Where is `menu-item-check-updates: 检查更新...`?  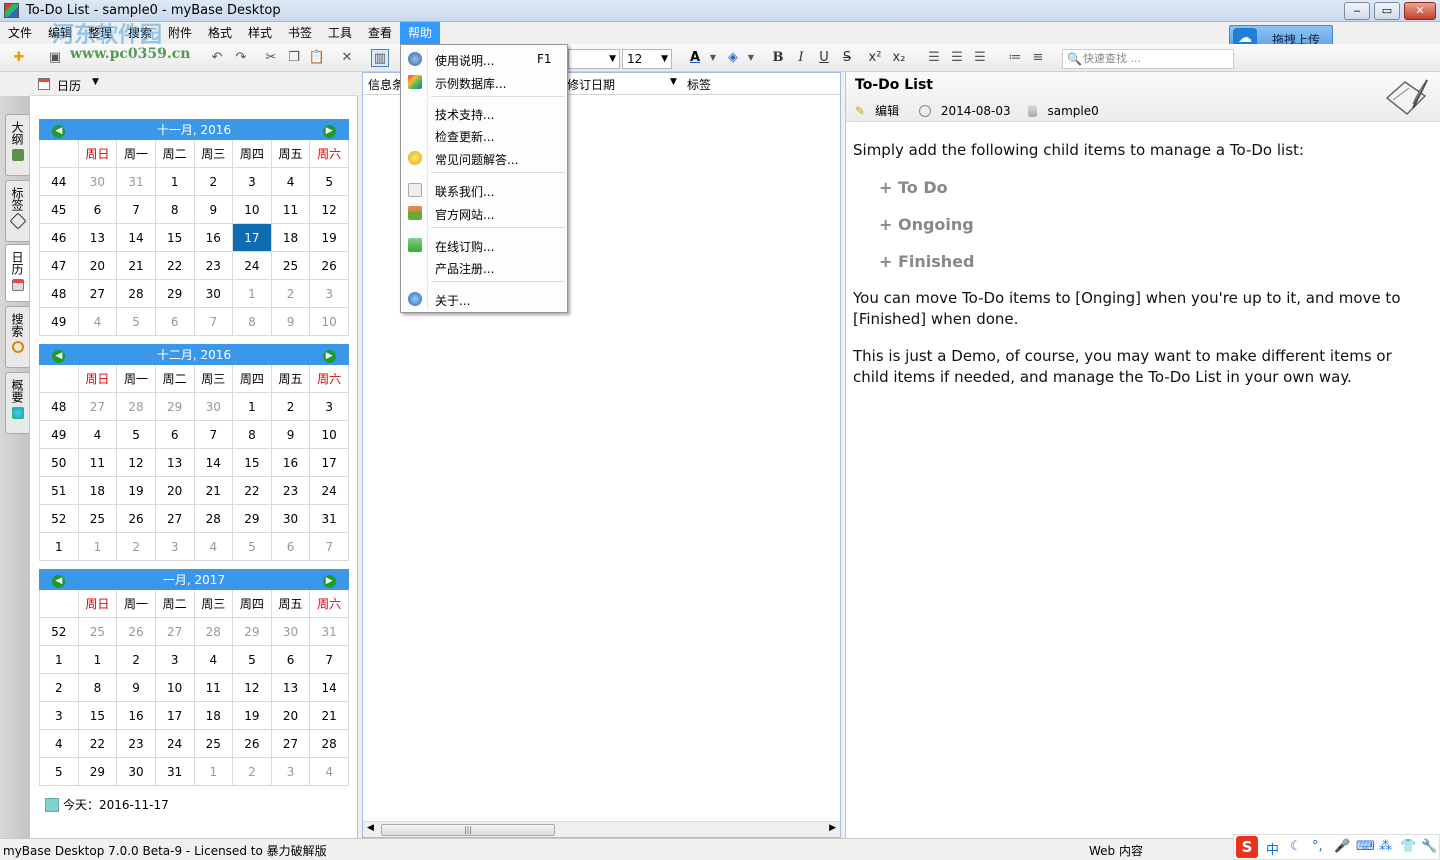 menu-item-check-updates: 检查更新... is located at coordinates (484, 135).